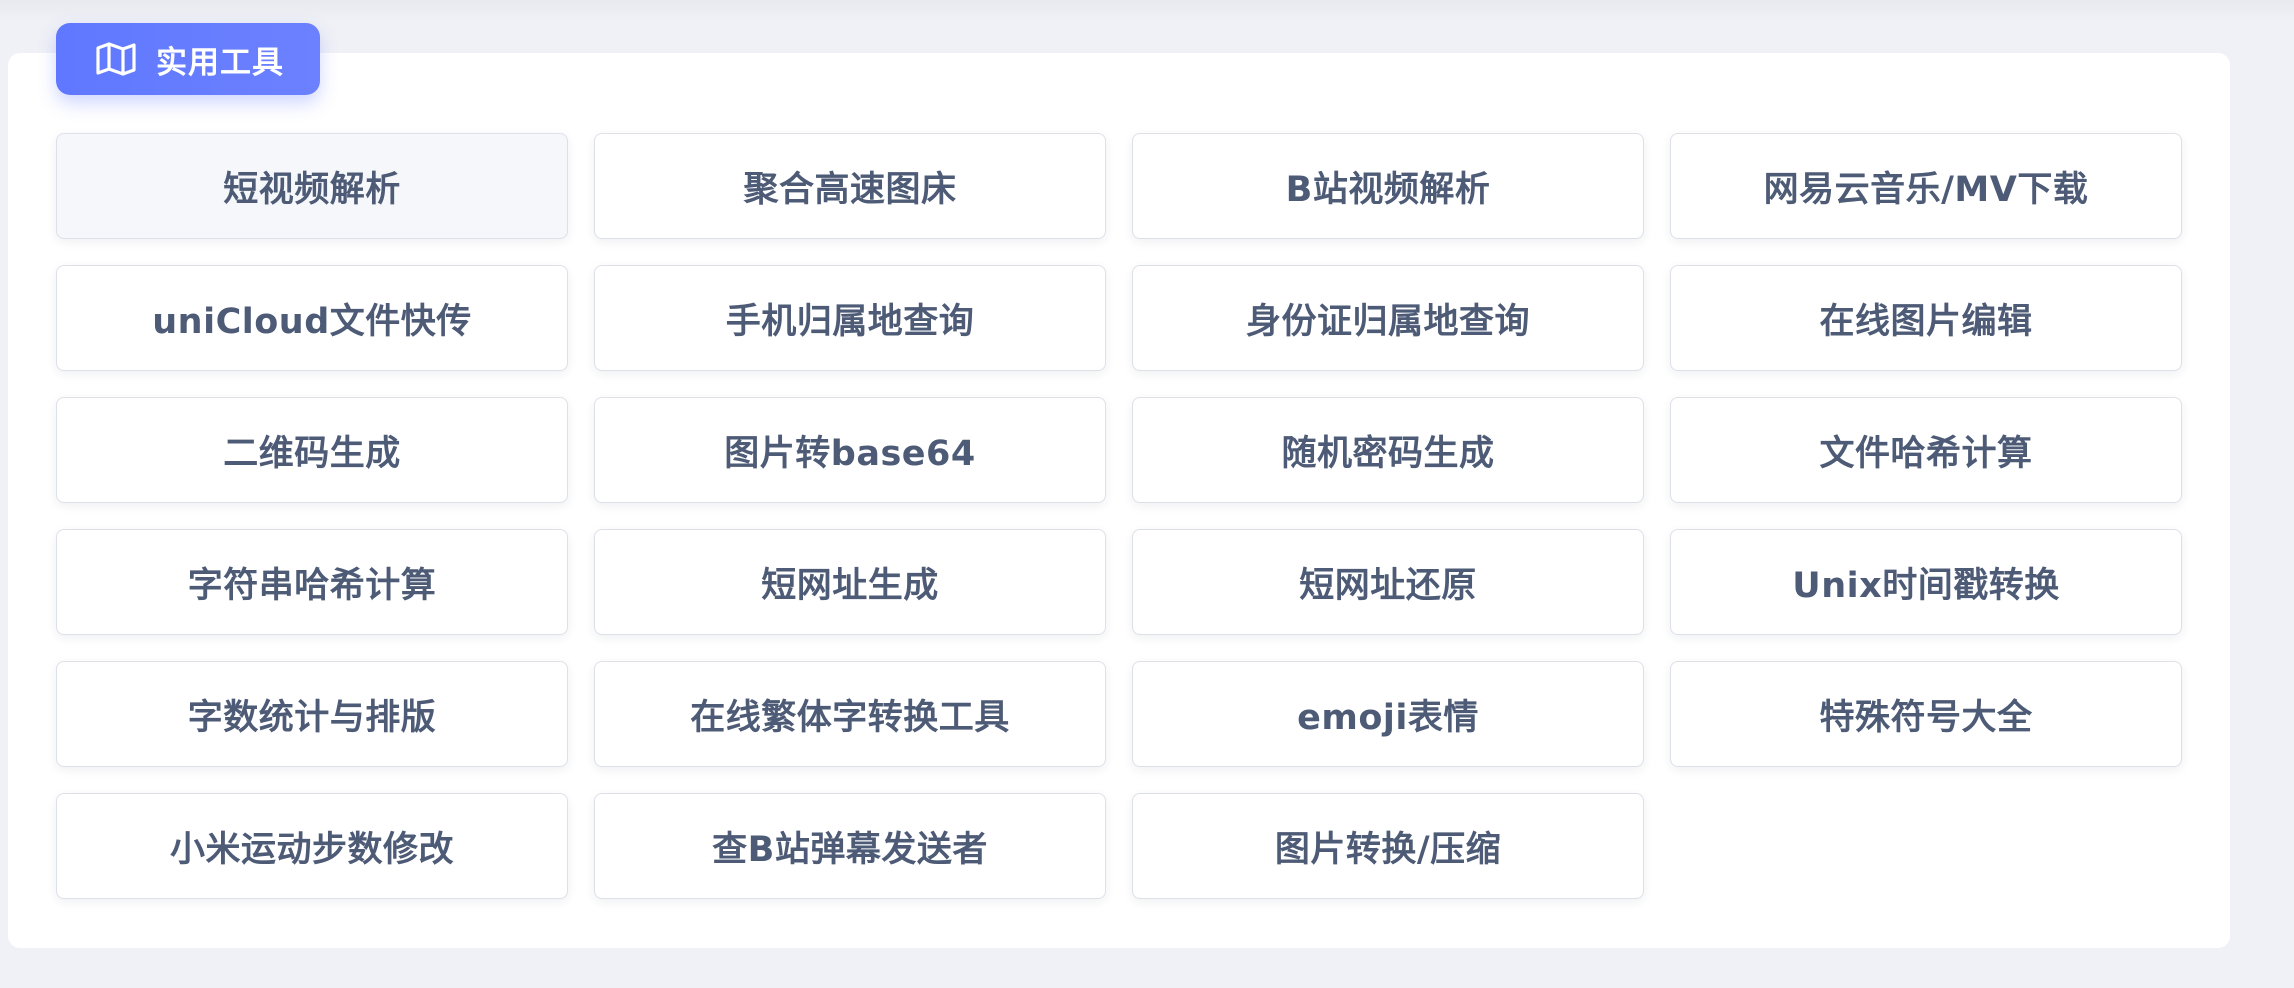 The height and width of the screenshot is (988, 2294). What do you see at coordinates (1926, 453) in the screenshot?
I see `tool-label: 文件哈希计算` at bounding box center [1926, 453].